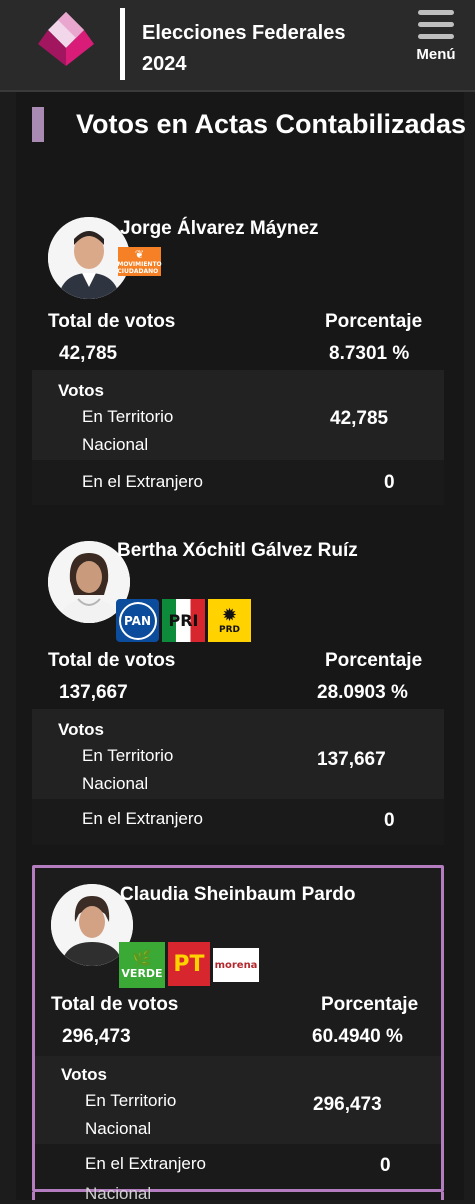 The height and width of the screenshot is (1204, 475). I want to click on percentage-value: 28.0903 %, so click(362, 692).